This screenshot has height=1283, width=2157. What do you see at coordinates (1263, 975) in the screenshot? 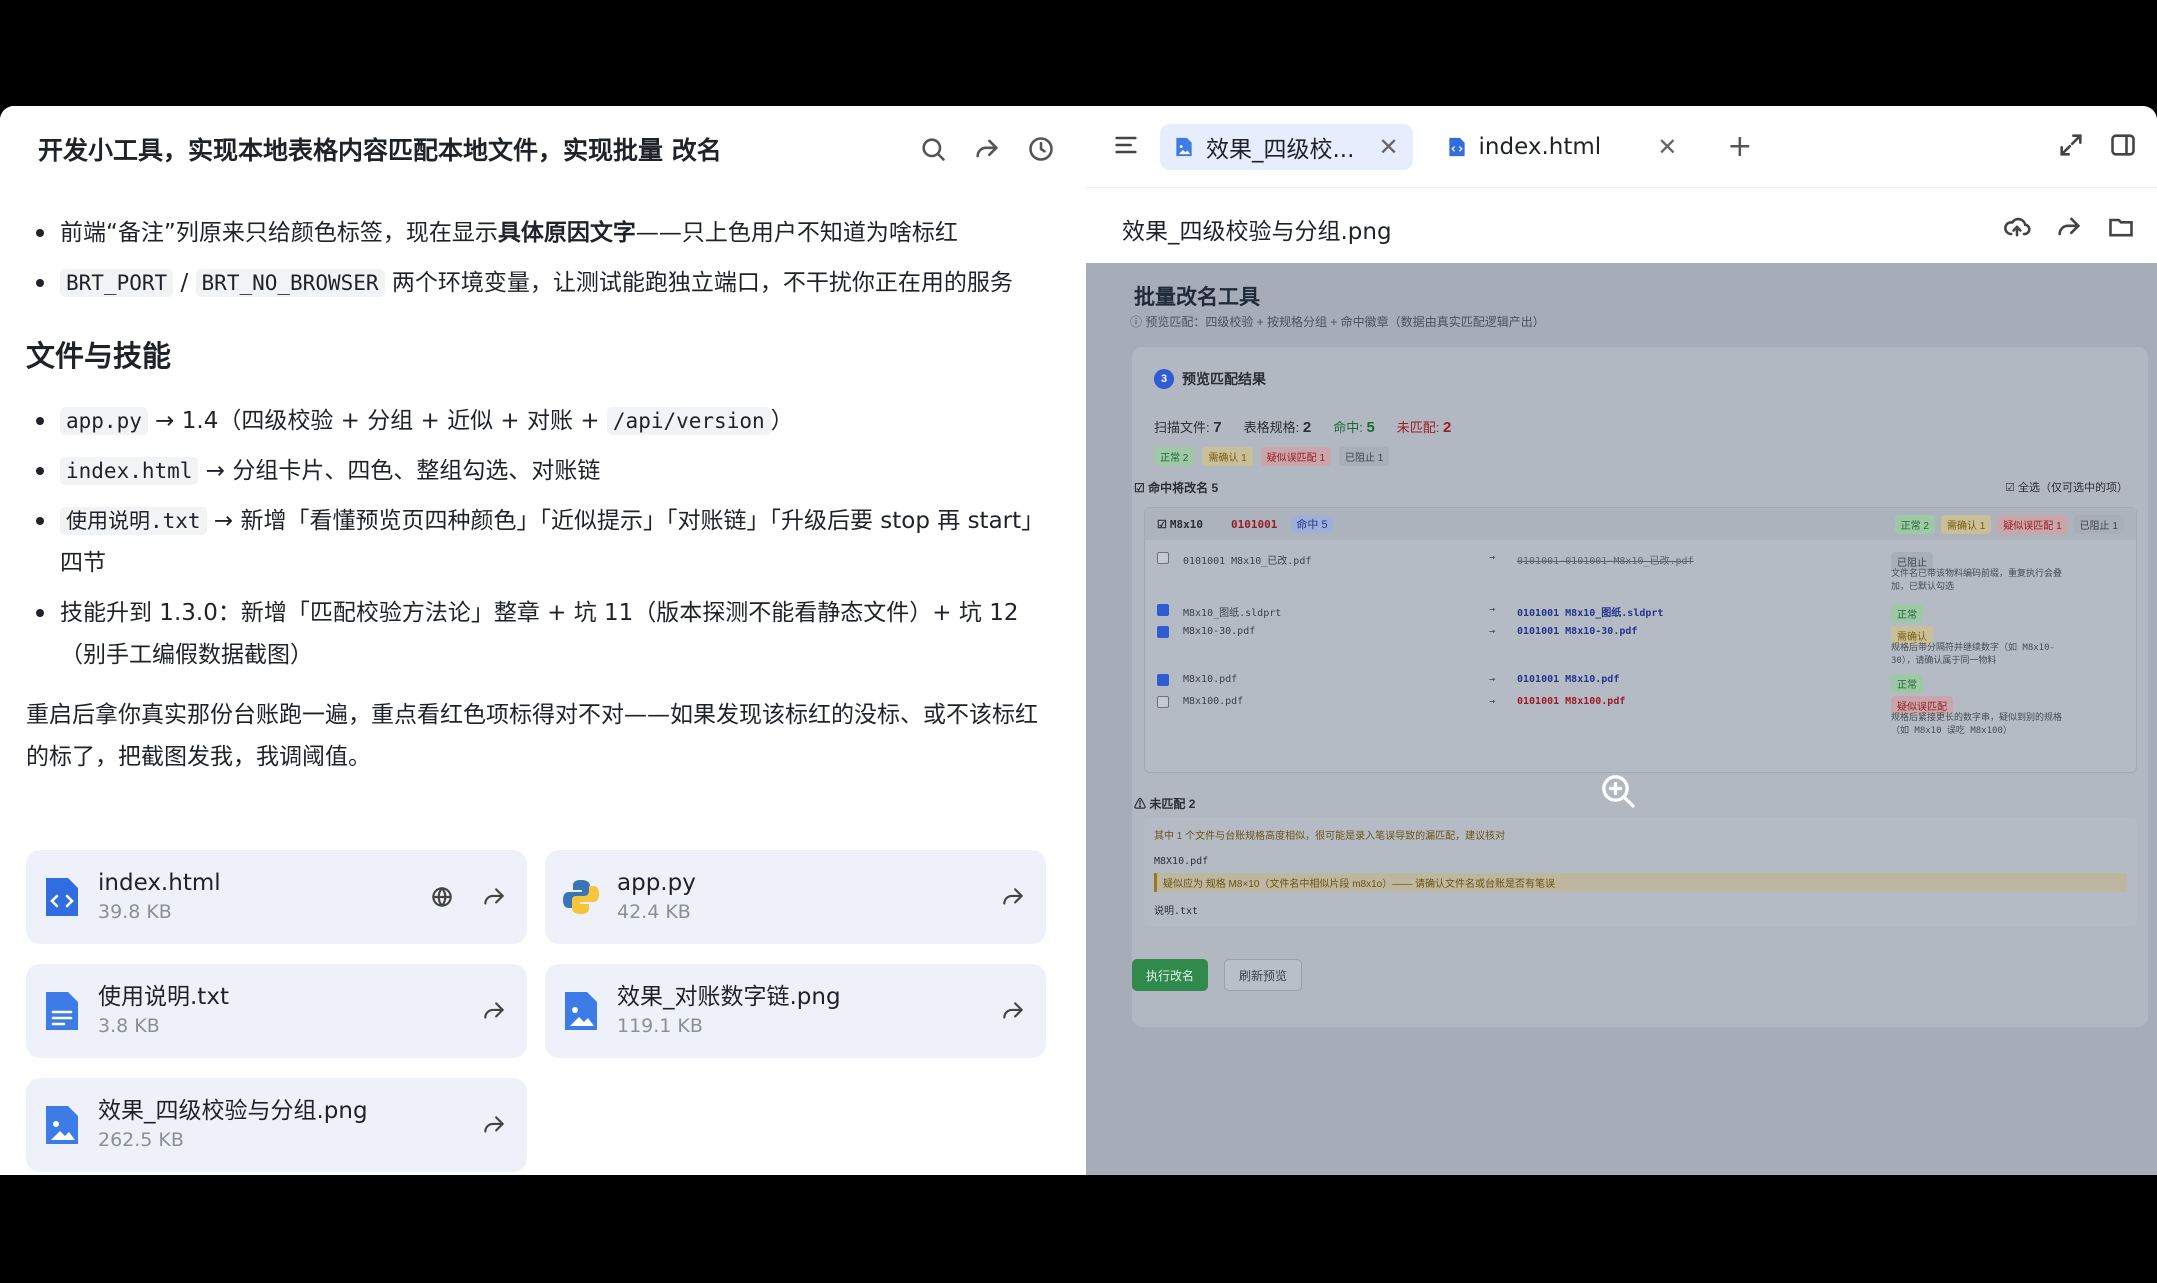
I see `shot-refresh-button: 刷新预览` at bounding box center [1263, 975].